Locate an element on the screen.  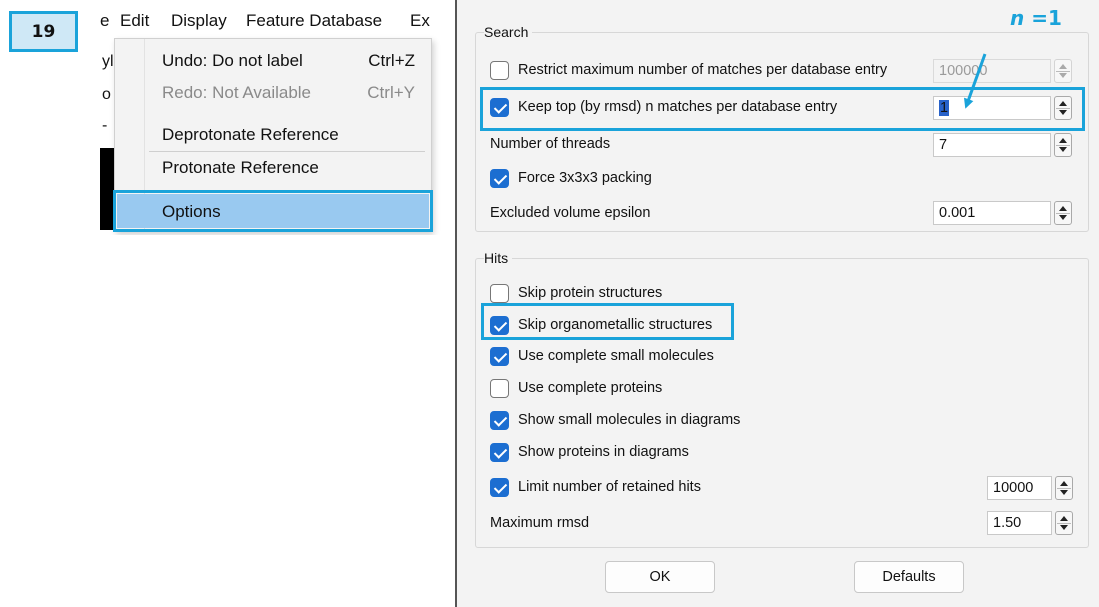
limit-hits-spinbox: 10000 is located at coordinates (1030, 488).